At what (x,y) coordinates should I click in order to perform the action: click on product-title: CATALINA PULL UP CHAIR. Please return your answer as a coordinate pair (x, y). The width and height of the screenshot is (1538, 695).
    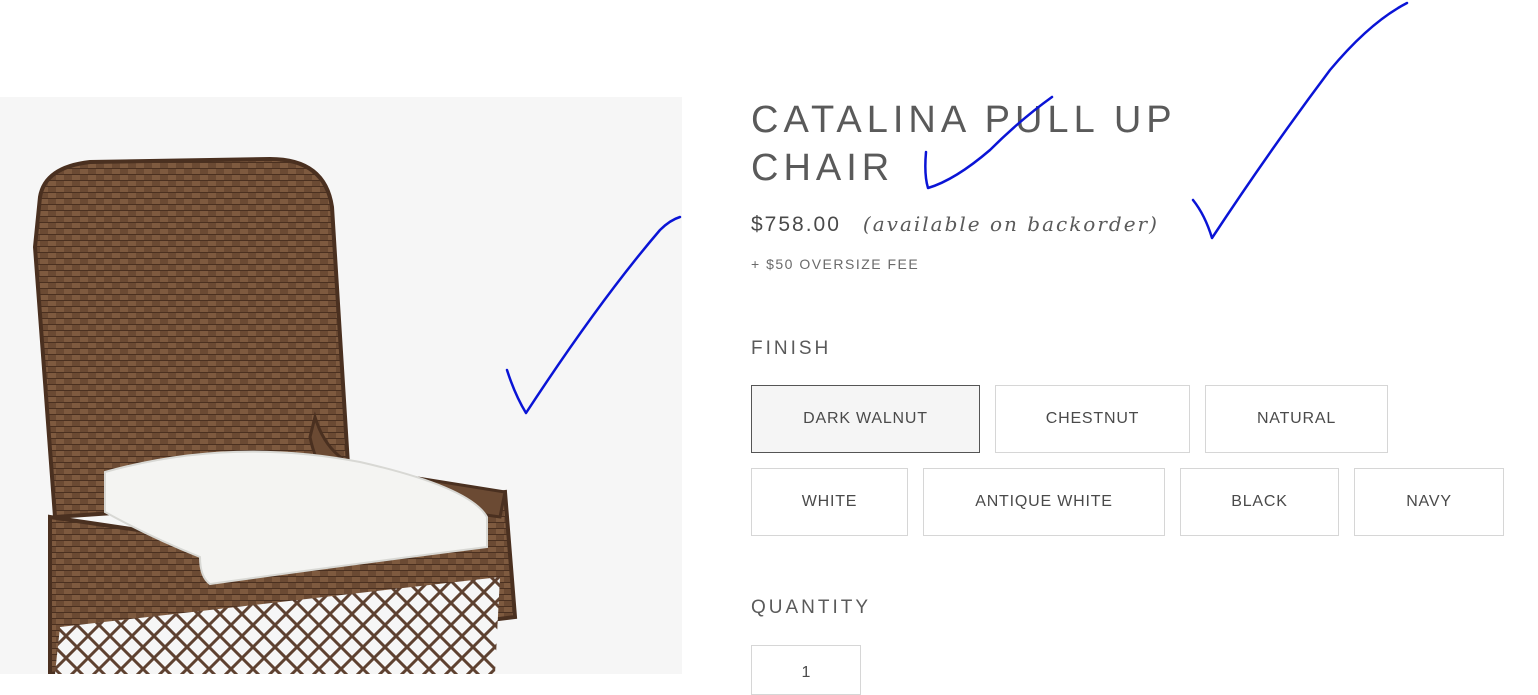
    Looking at the image, I should click on (1011, 144).